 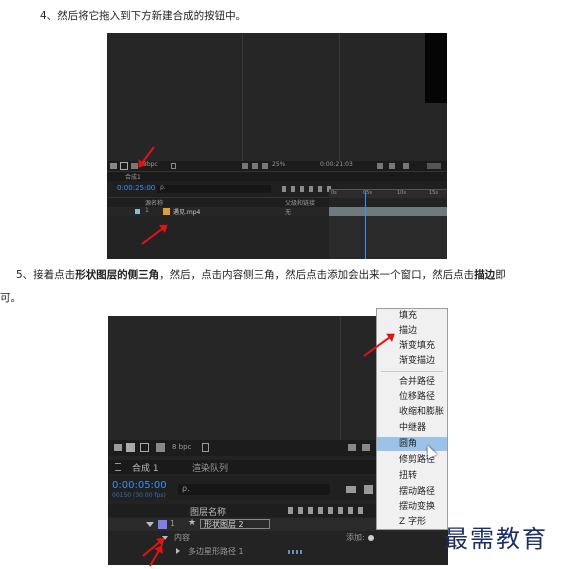 I want to click on twirl-down-icon, so click(x=150, y=524).